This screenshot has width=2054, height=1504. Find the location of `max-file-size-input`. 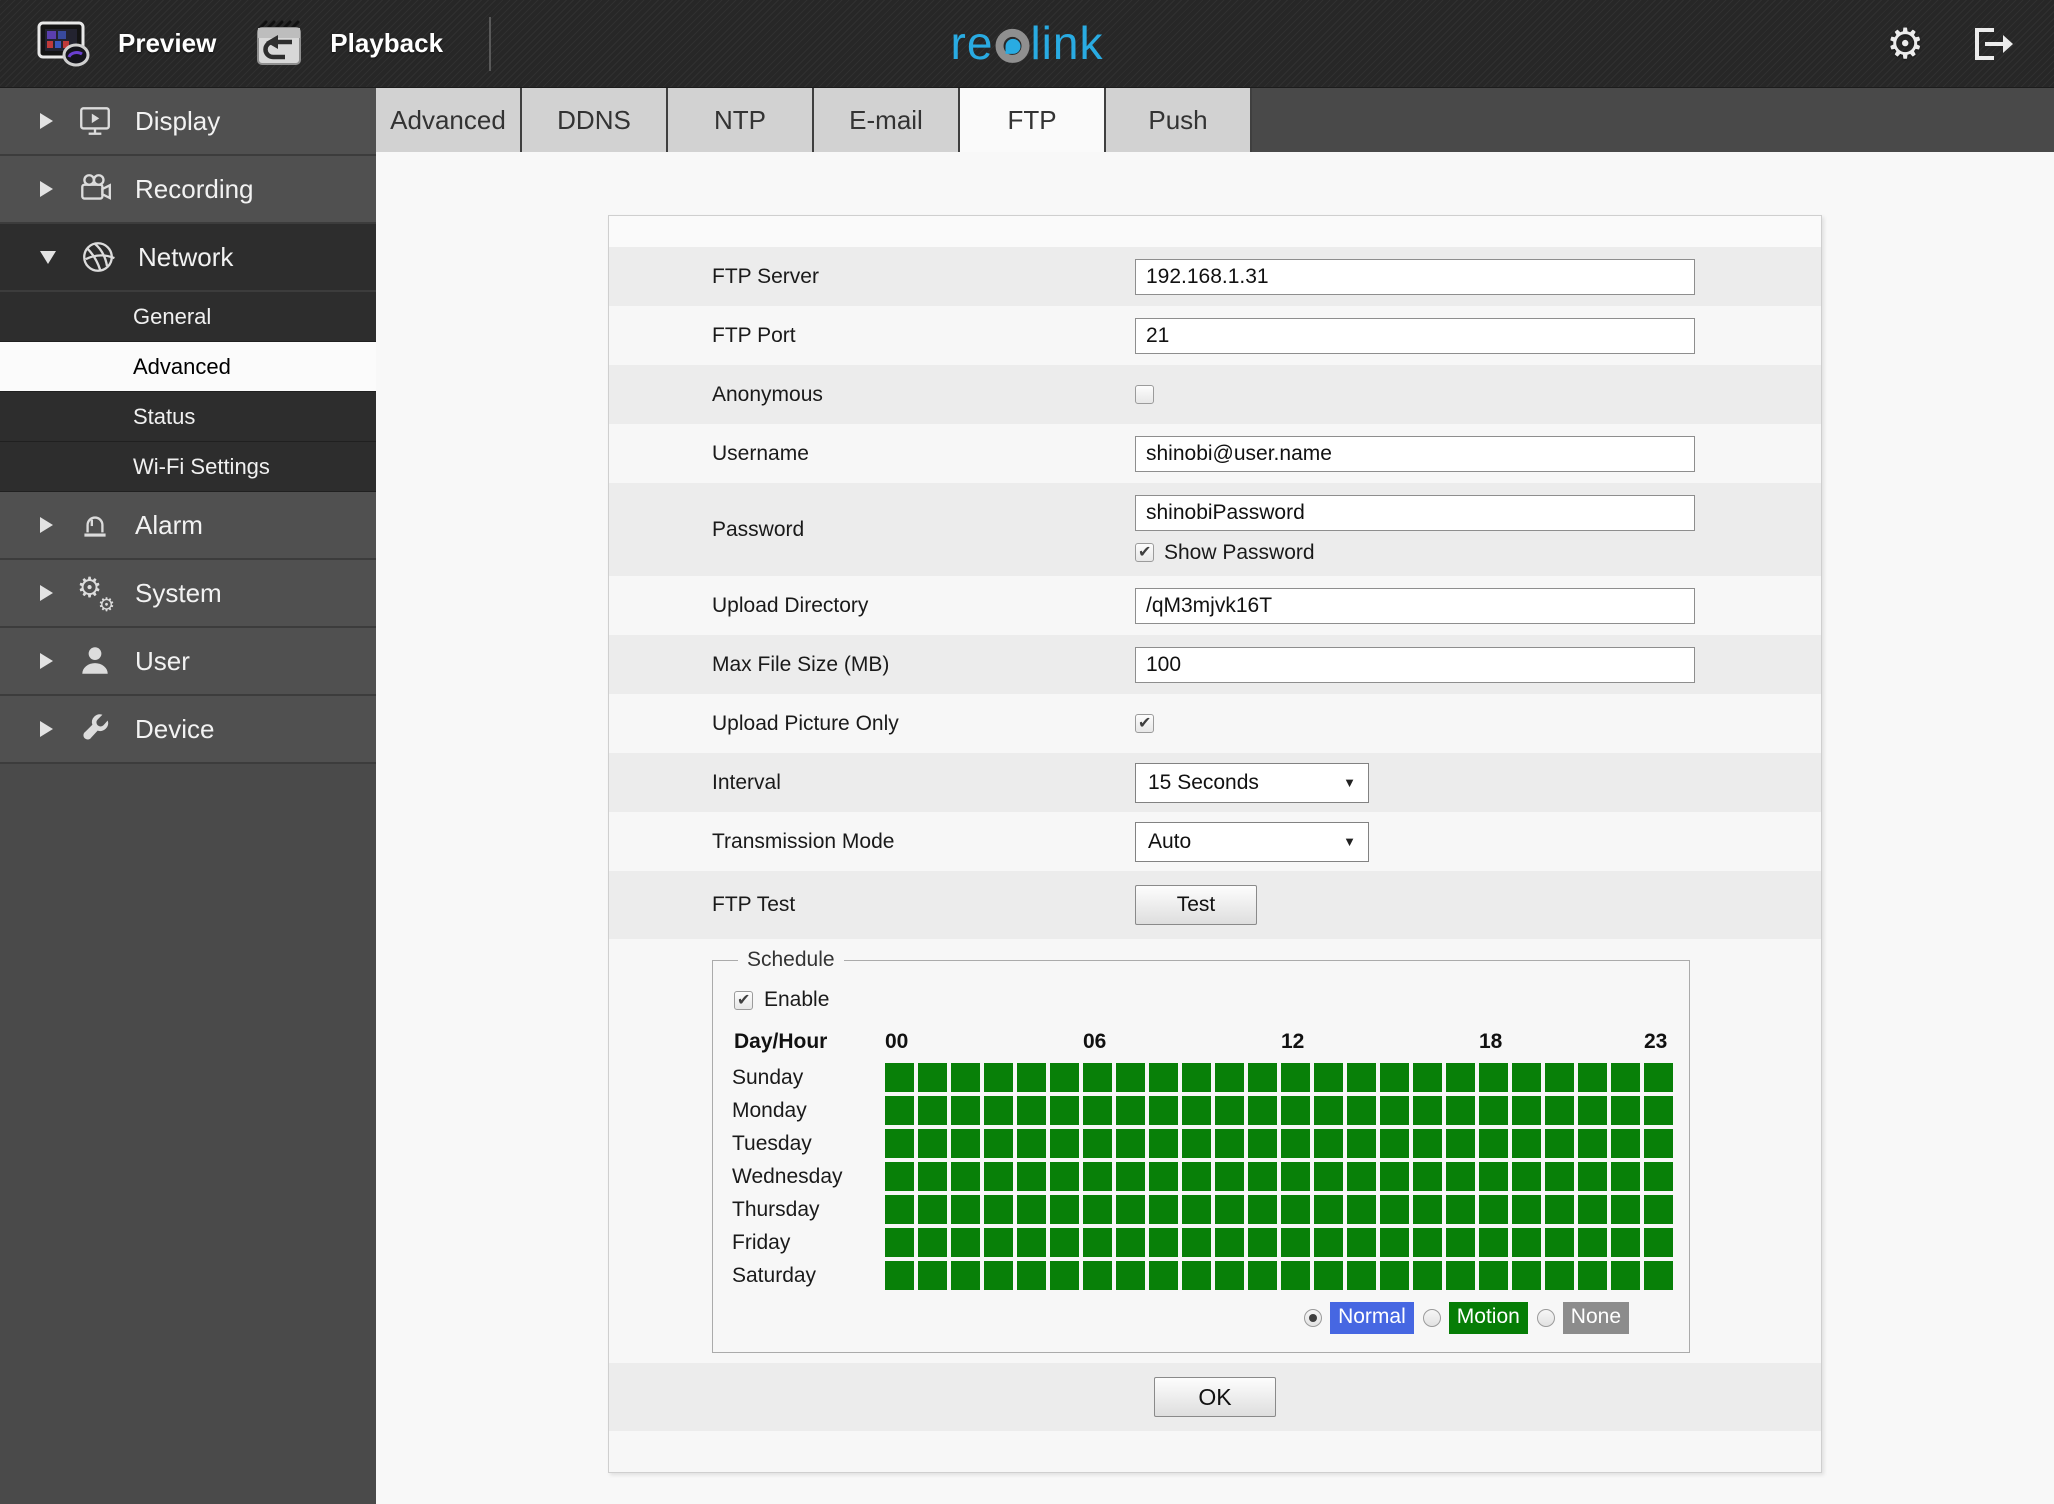

max-file-size-input is located at coordinates (1415, 664).